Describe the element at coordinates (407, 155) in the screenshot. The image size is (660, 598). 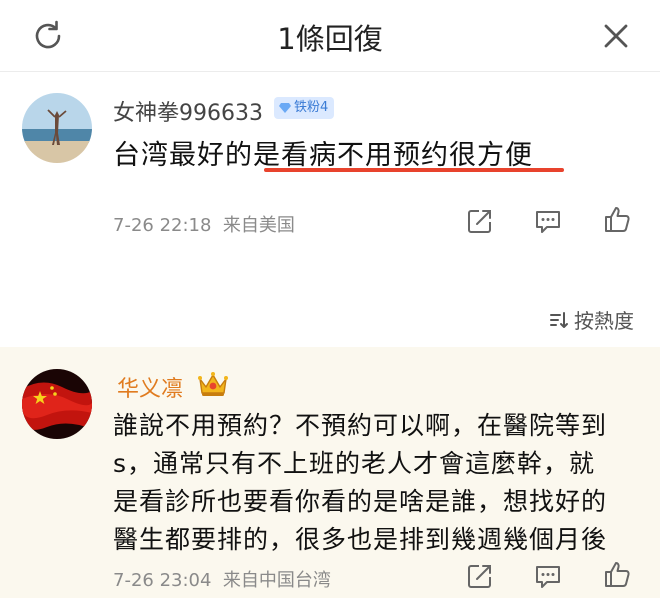
I see `comment-text-highlight: 看病不用预约很方便` at that location.